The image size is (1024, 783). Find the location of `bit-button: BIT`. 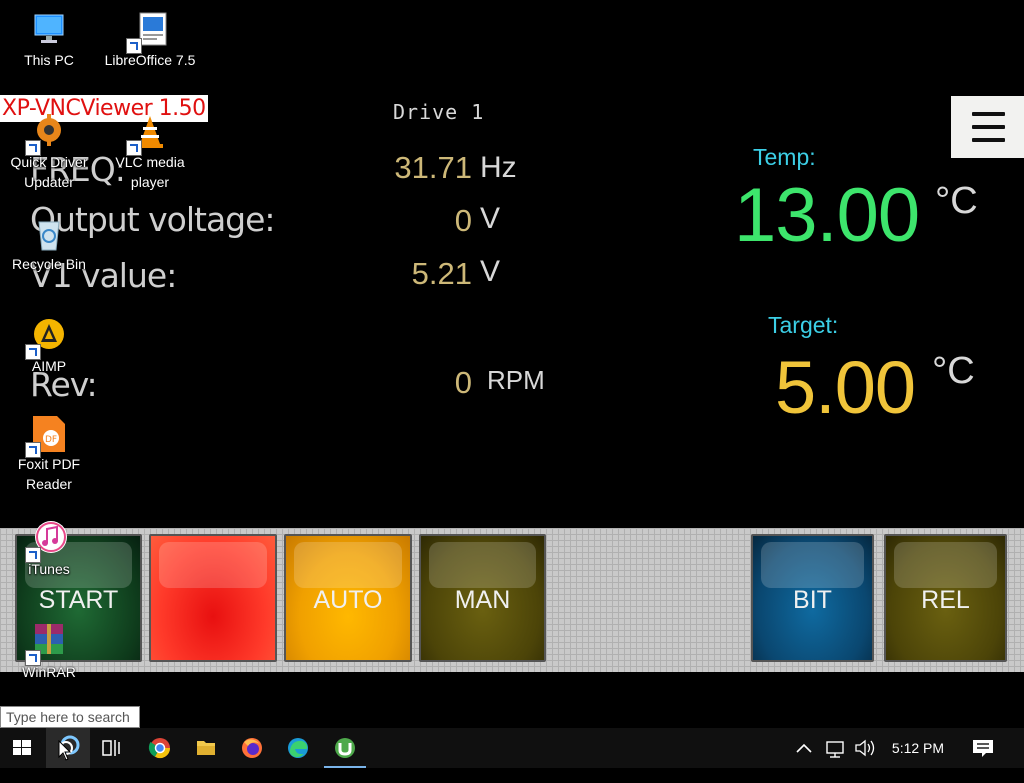

bit-button: BIT is located at coordinates (812, 598).